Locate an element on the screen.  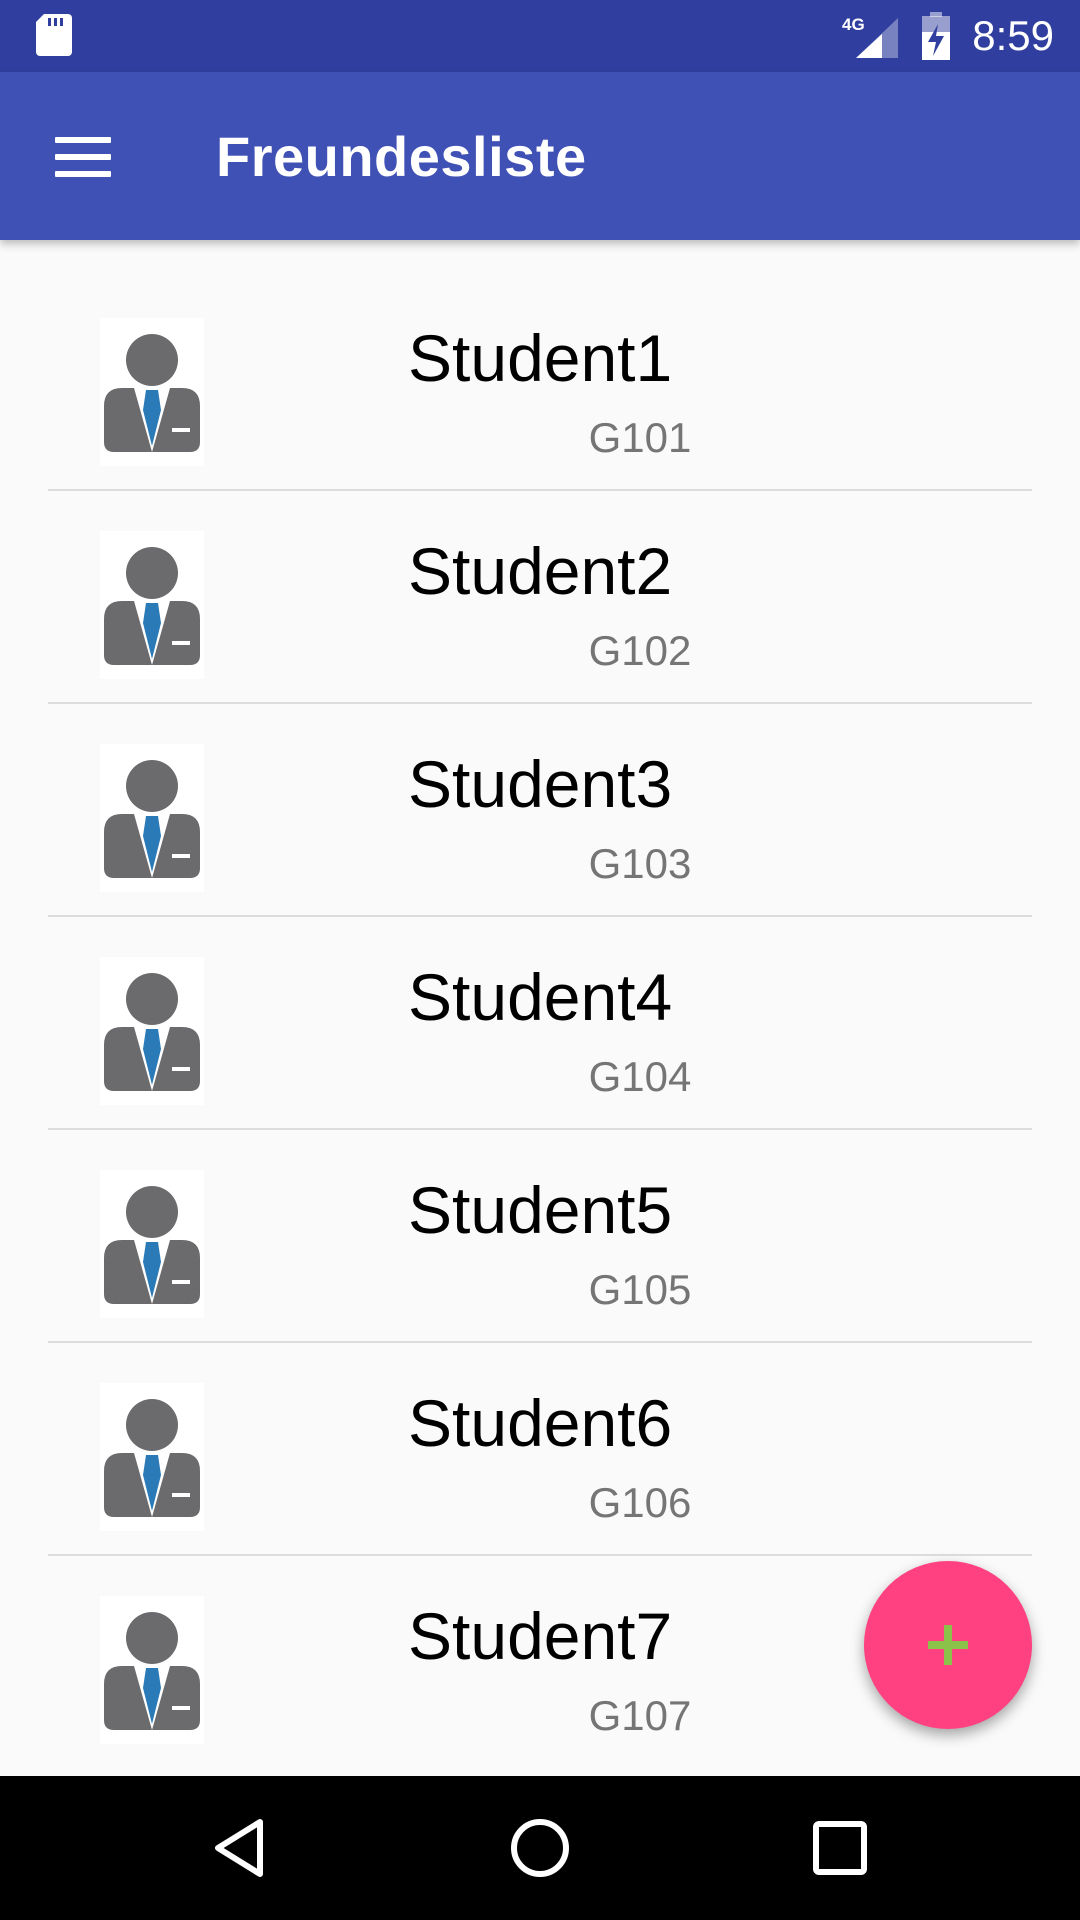
list-item: Student6 G106 is located at coordinates (540, 1451).